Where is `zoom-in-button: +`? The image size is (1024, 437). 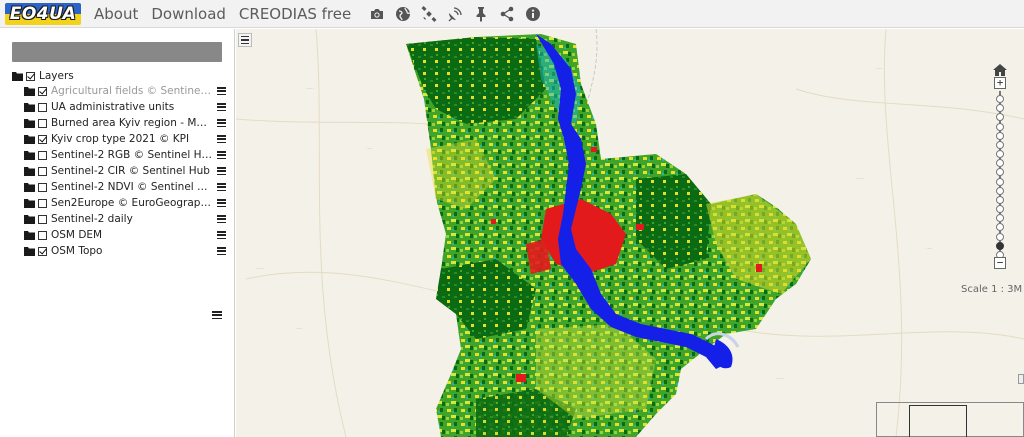 zoom-in-button: + is located at coordinates (1000, 83).